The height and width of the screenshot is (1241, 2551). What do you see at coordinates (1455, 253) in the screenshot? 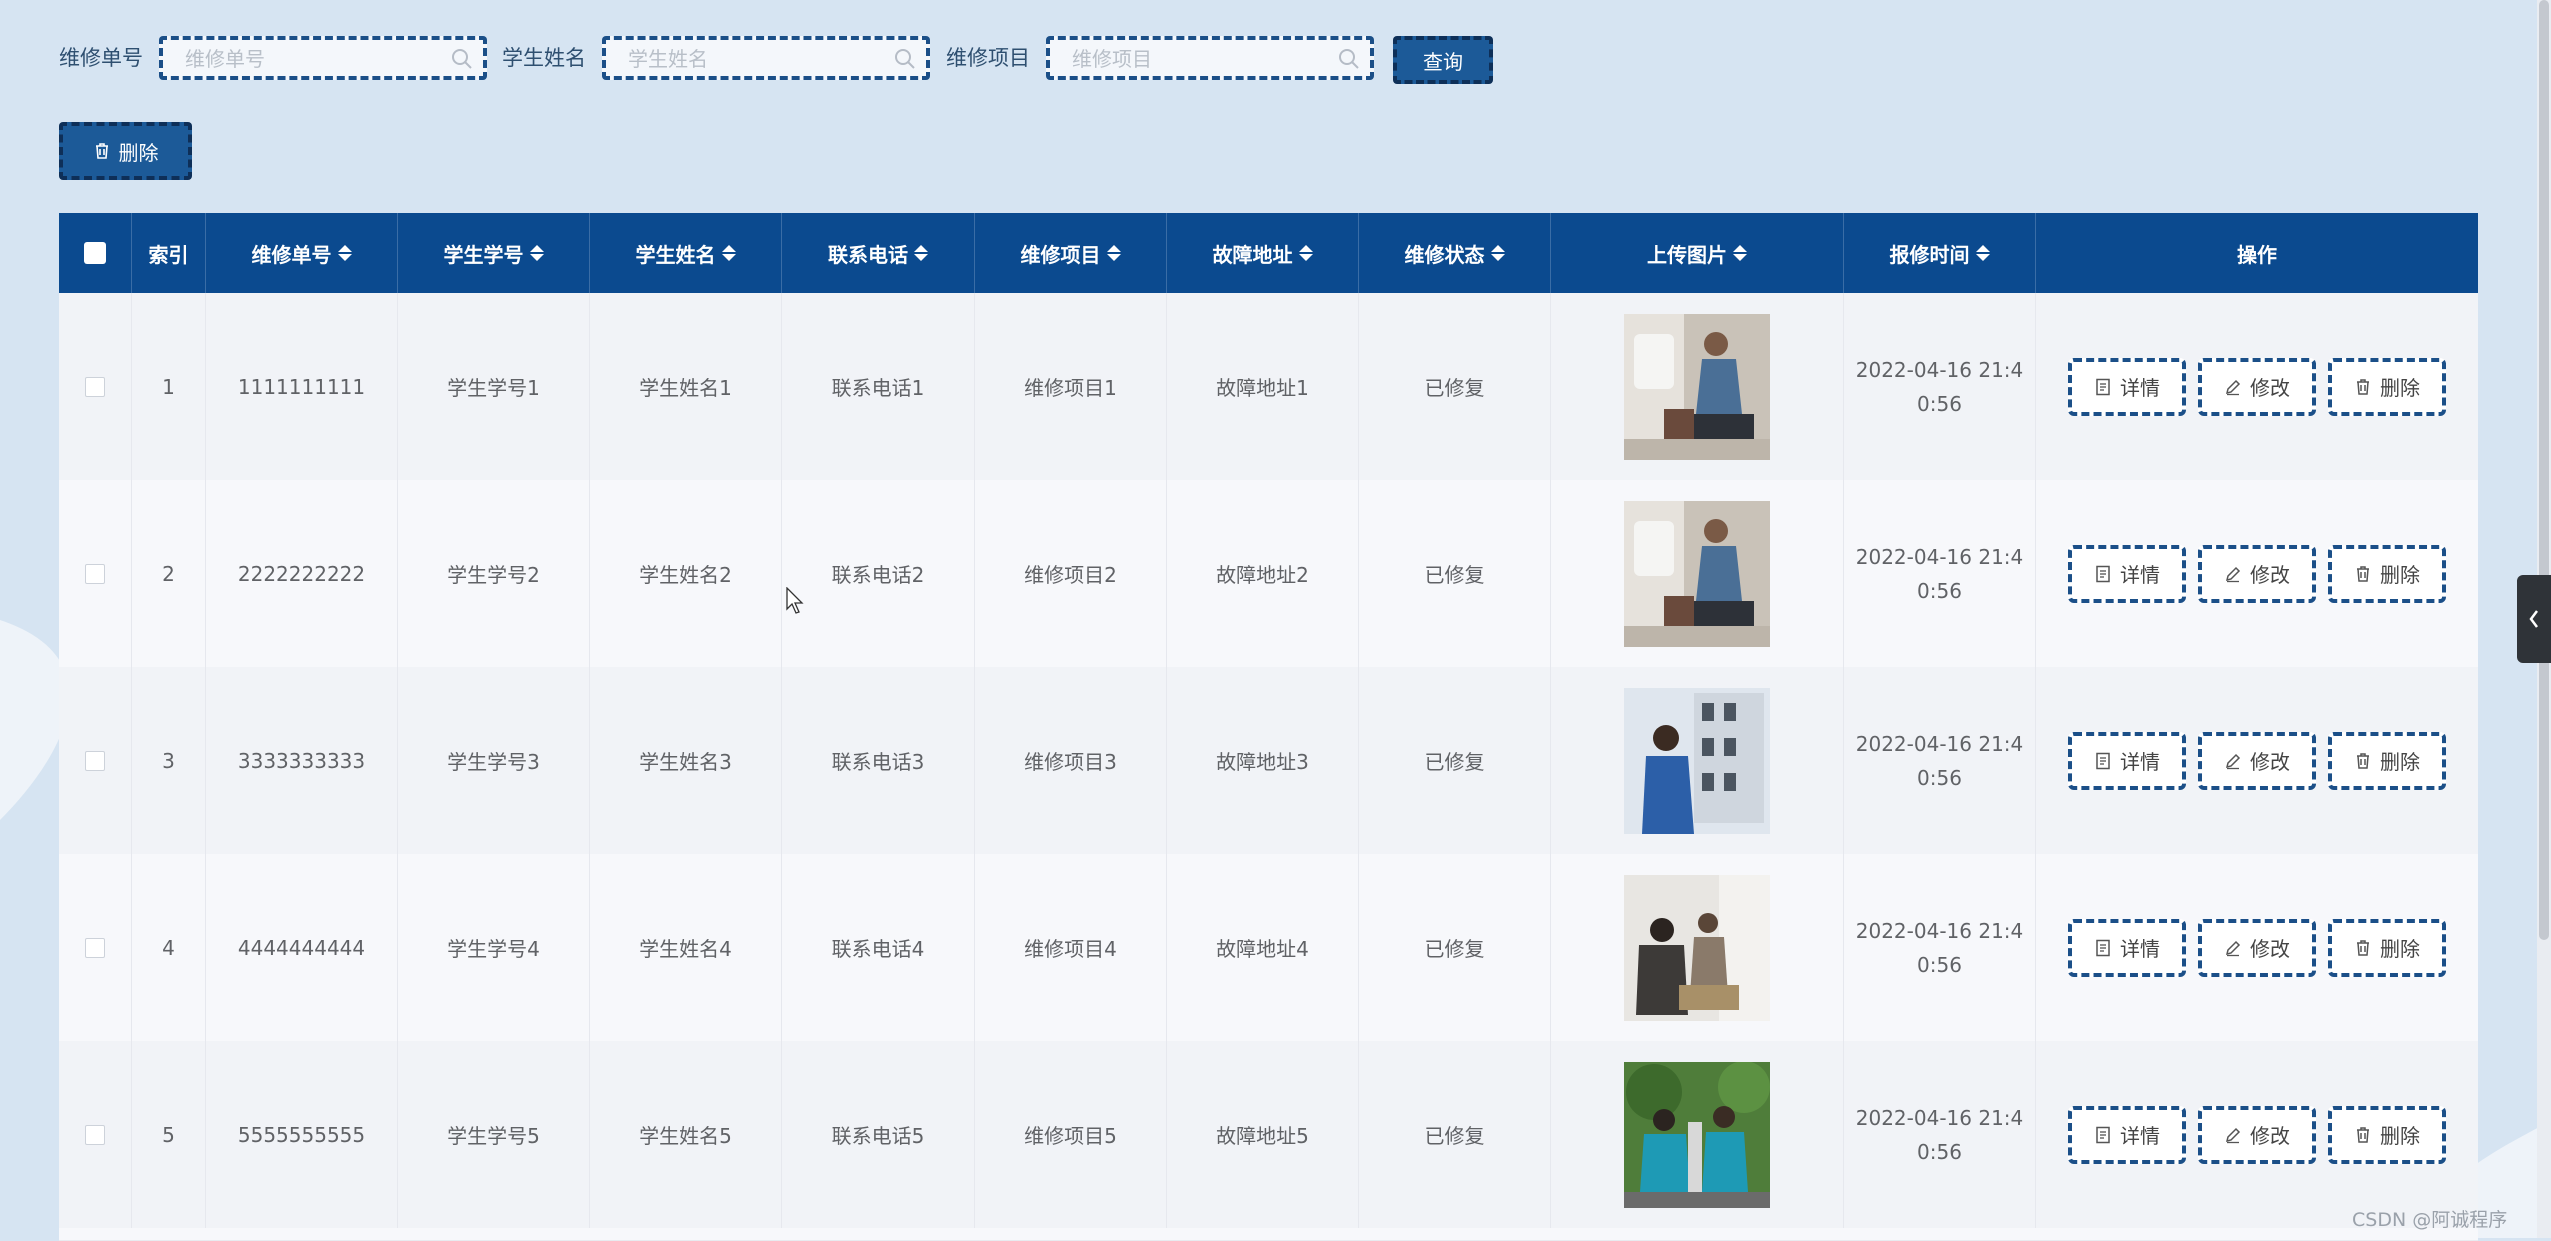
I see `header-status: 维修状态` at bounding box center [1455, 253].